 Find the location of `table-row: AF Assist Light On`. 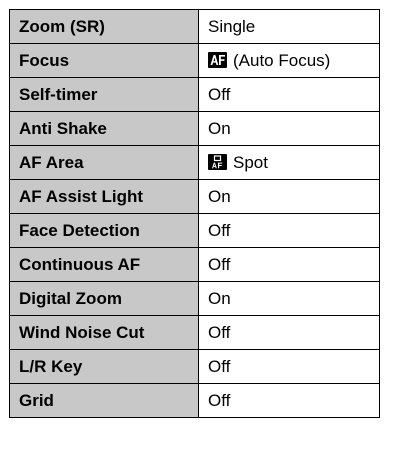

table-row: AF Assist Light On is located at coordinates (194, 196).